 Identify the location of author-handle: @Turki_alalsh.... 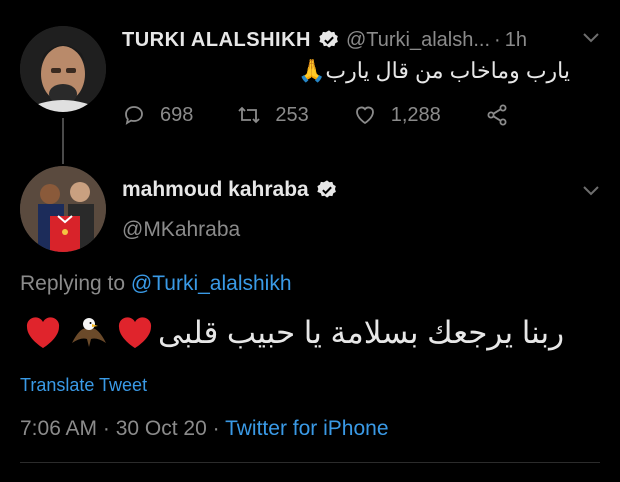
(418, 40).